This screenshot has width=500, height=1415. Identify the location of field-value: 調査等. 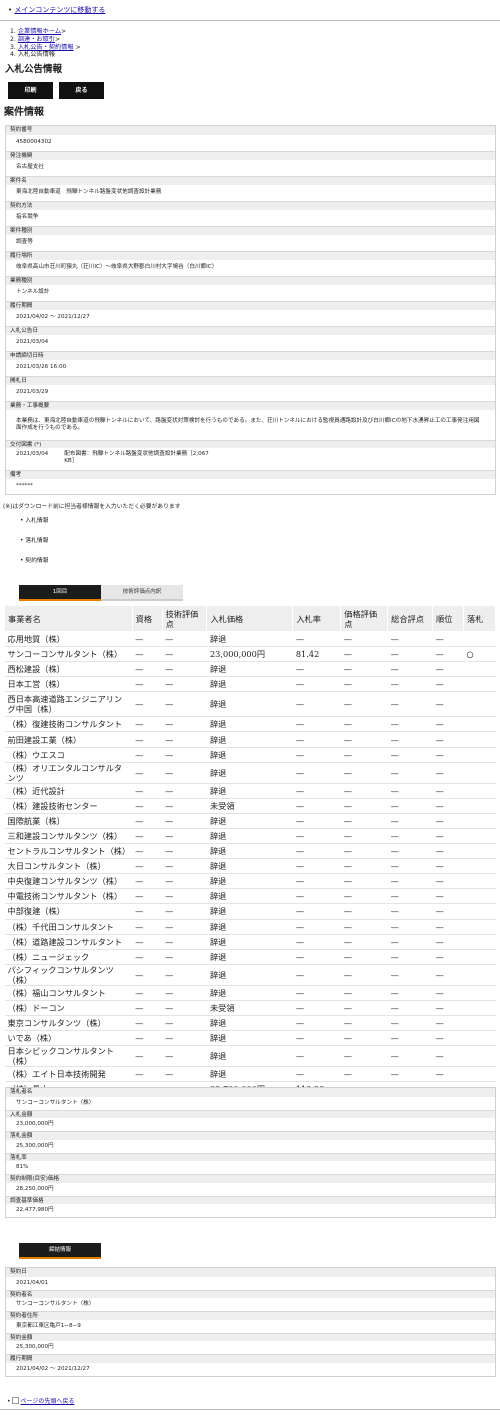
(250, 242).